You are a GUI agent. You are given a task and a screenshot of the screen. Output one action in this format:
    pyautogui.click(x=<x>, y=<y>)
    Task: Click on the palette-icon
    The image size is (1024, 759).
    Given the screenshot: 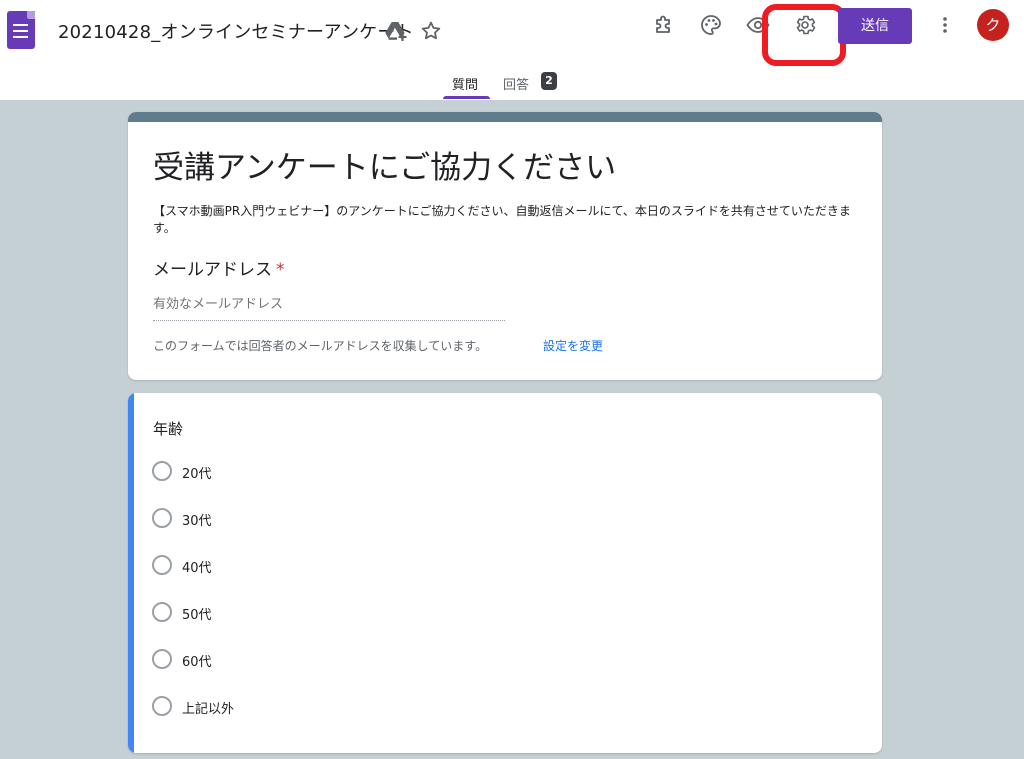 What is the action you would take?
    pyautogui.click(x=711, y=25)
    